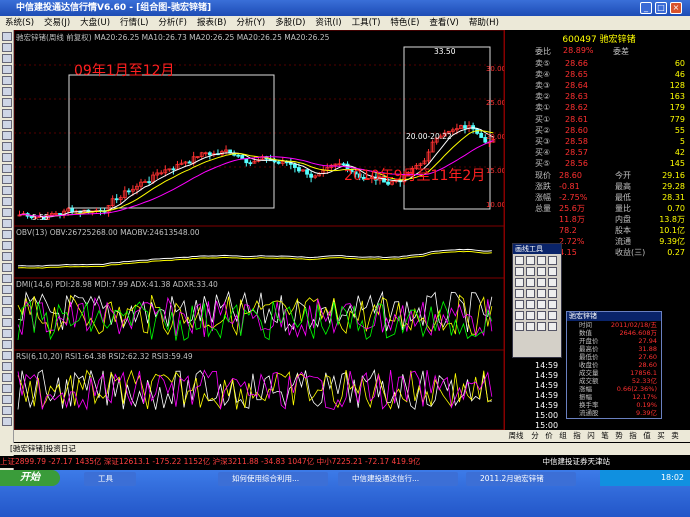  Describe the element at coordinates (661, 8) in the screenshot. I see `maximize-icon: □` at that location.